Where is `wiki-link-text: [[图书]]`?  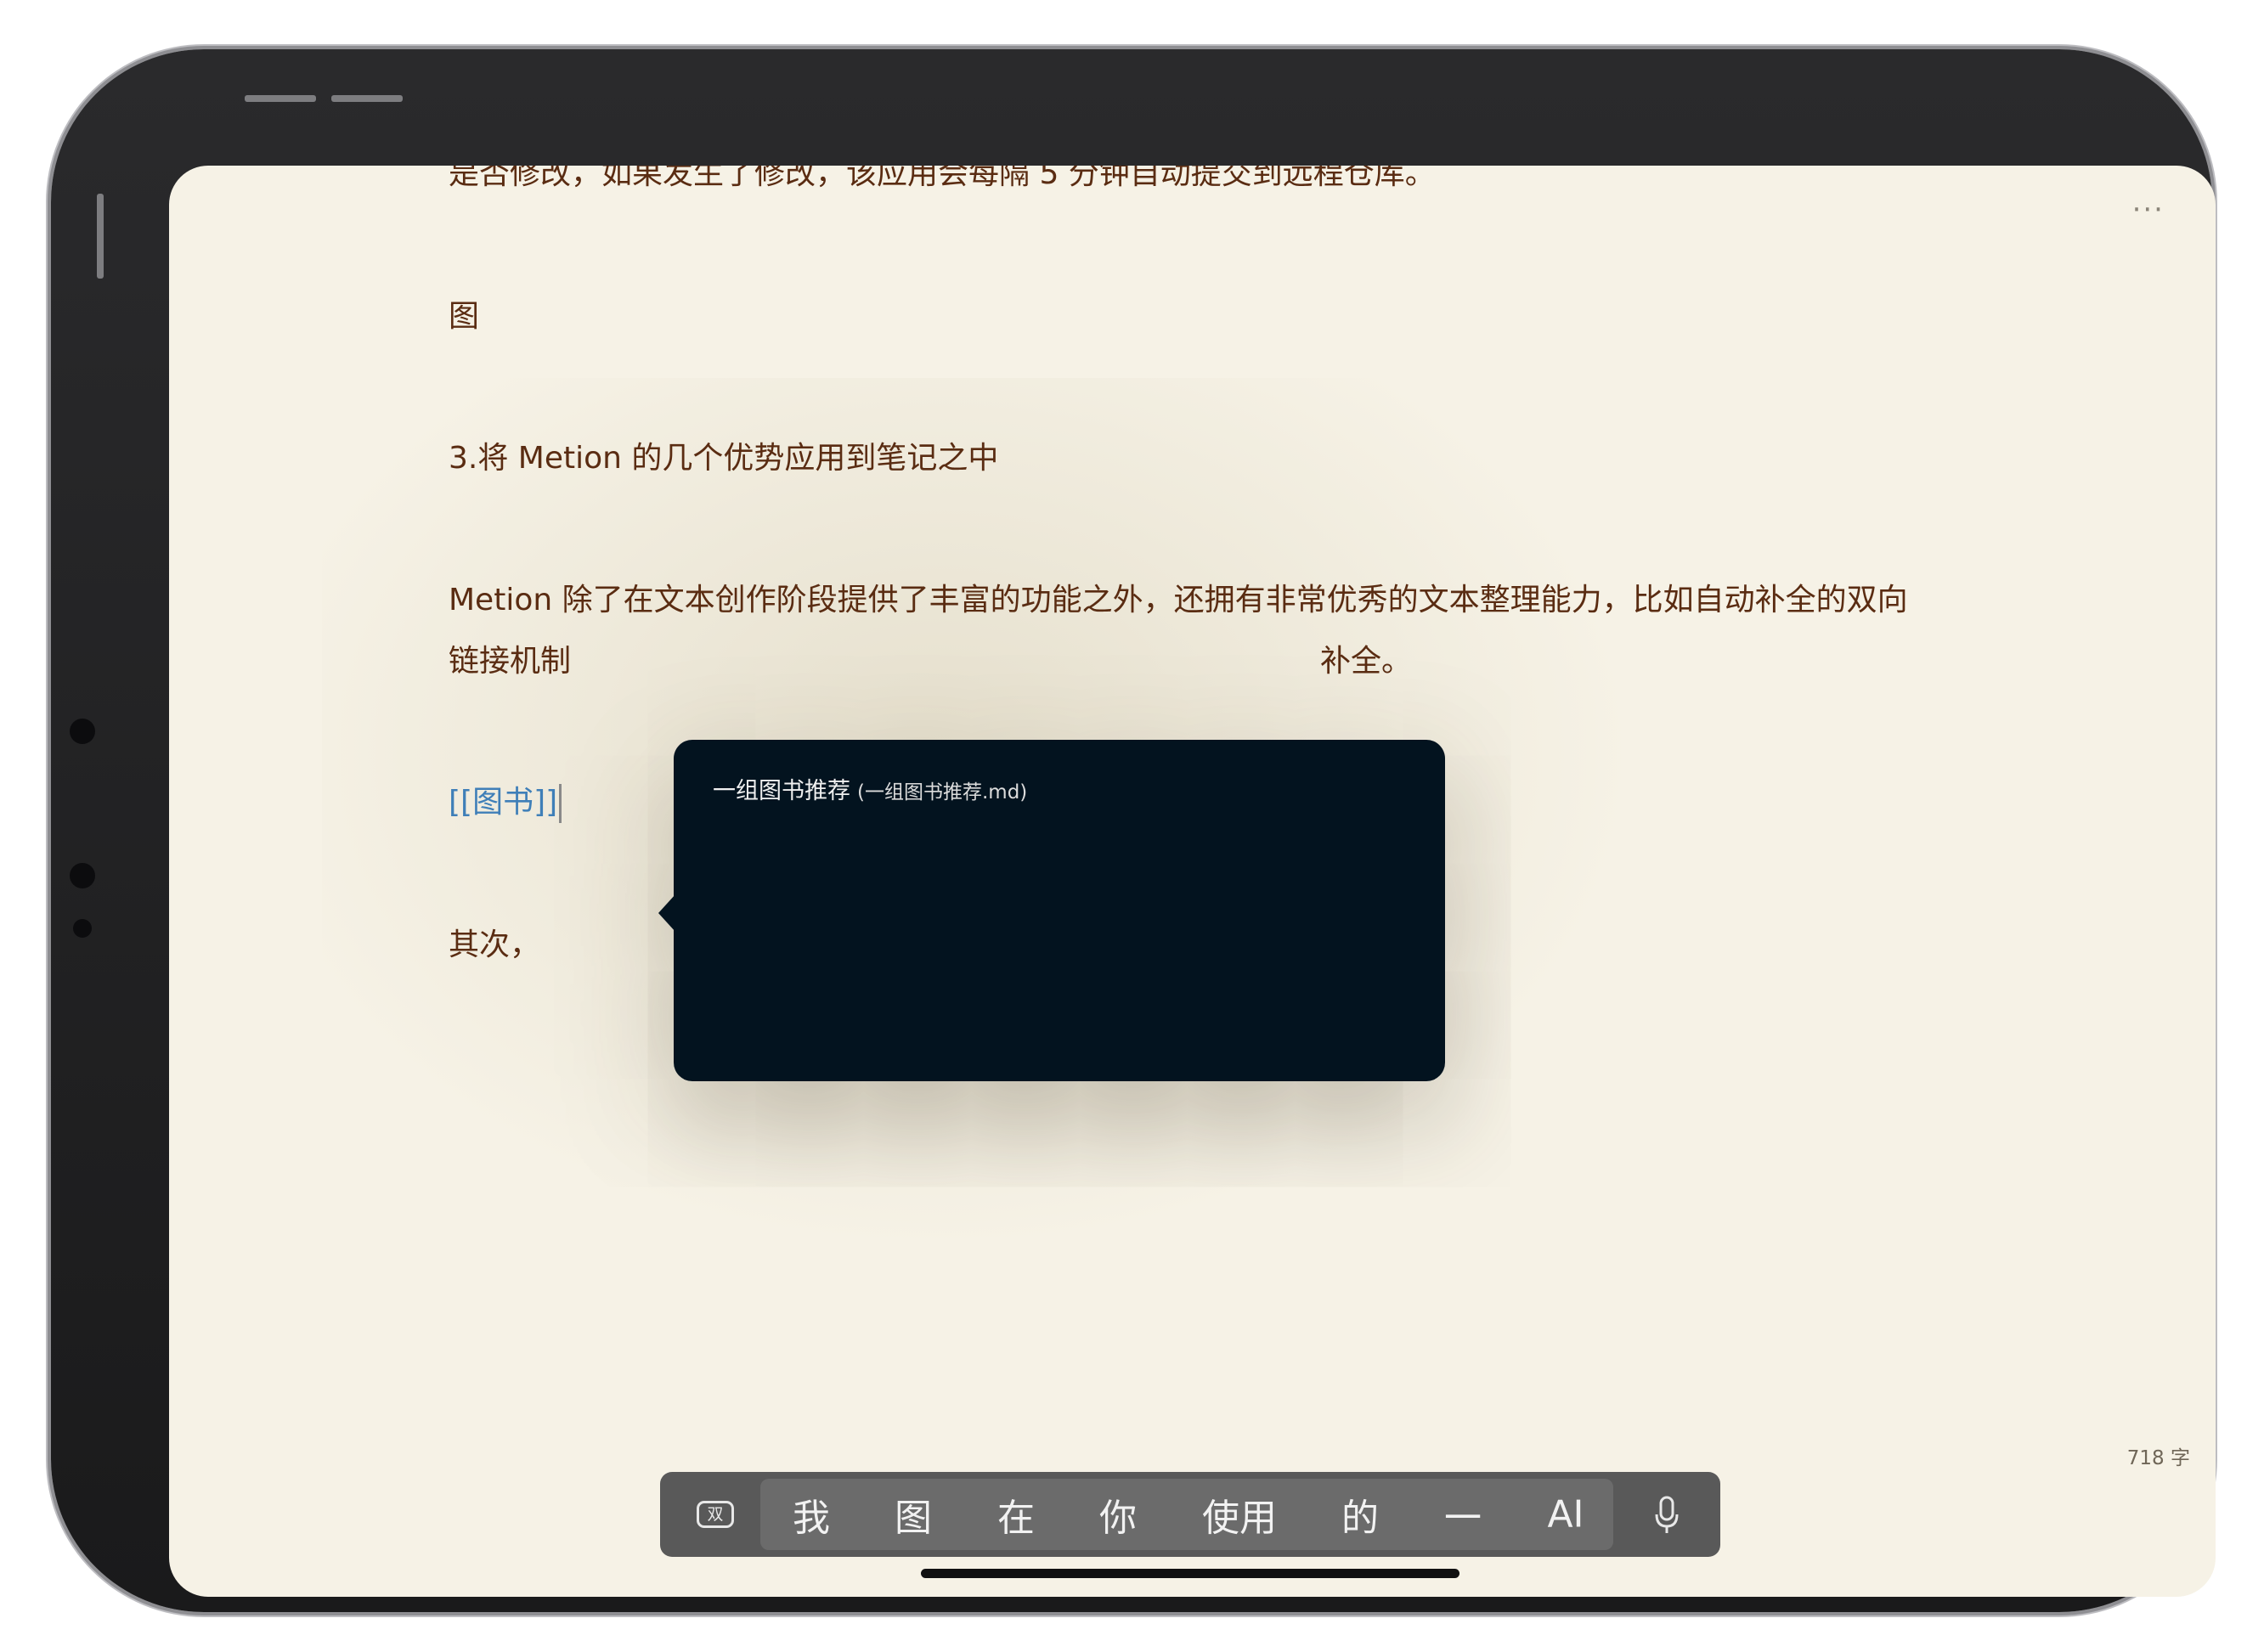
wiki-link-text: [[图书]] is located at coordinates (503, 802).